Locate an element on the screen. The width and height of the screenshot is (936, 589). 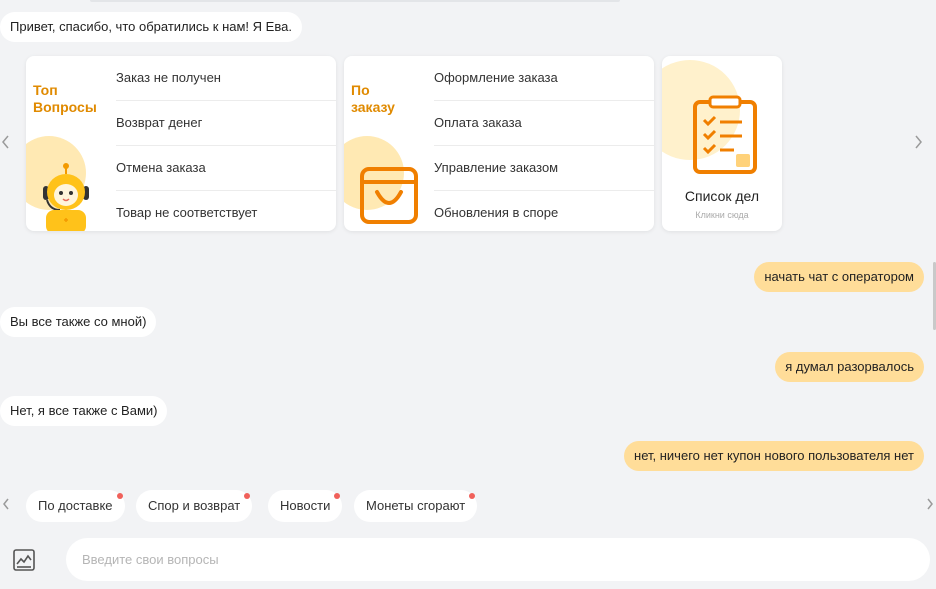
chip-coins-expire: Монеты сгорают is located at coordinates (416, 506).